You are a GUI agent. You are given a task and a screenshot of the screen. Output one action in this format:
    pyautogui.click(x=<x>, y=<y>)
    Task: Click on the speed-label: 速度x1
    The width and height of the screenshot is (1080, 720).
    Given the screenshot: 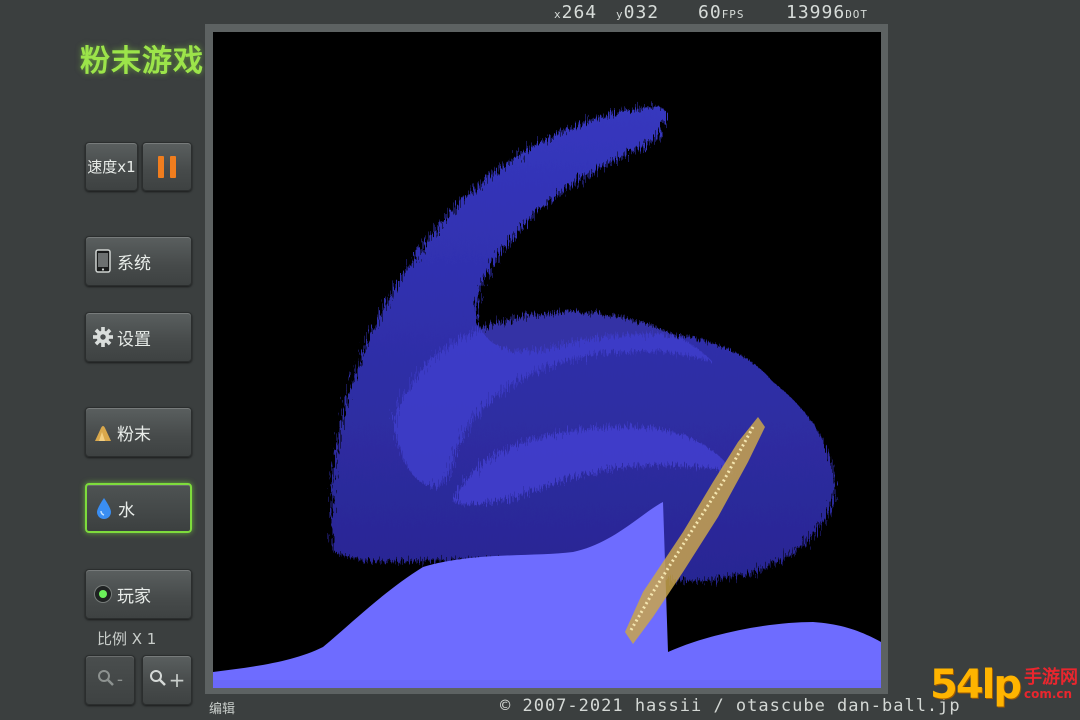 What is the action you would take?
    pyautogui.click(x=111, y=167)
    